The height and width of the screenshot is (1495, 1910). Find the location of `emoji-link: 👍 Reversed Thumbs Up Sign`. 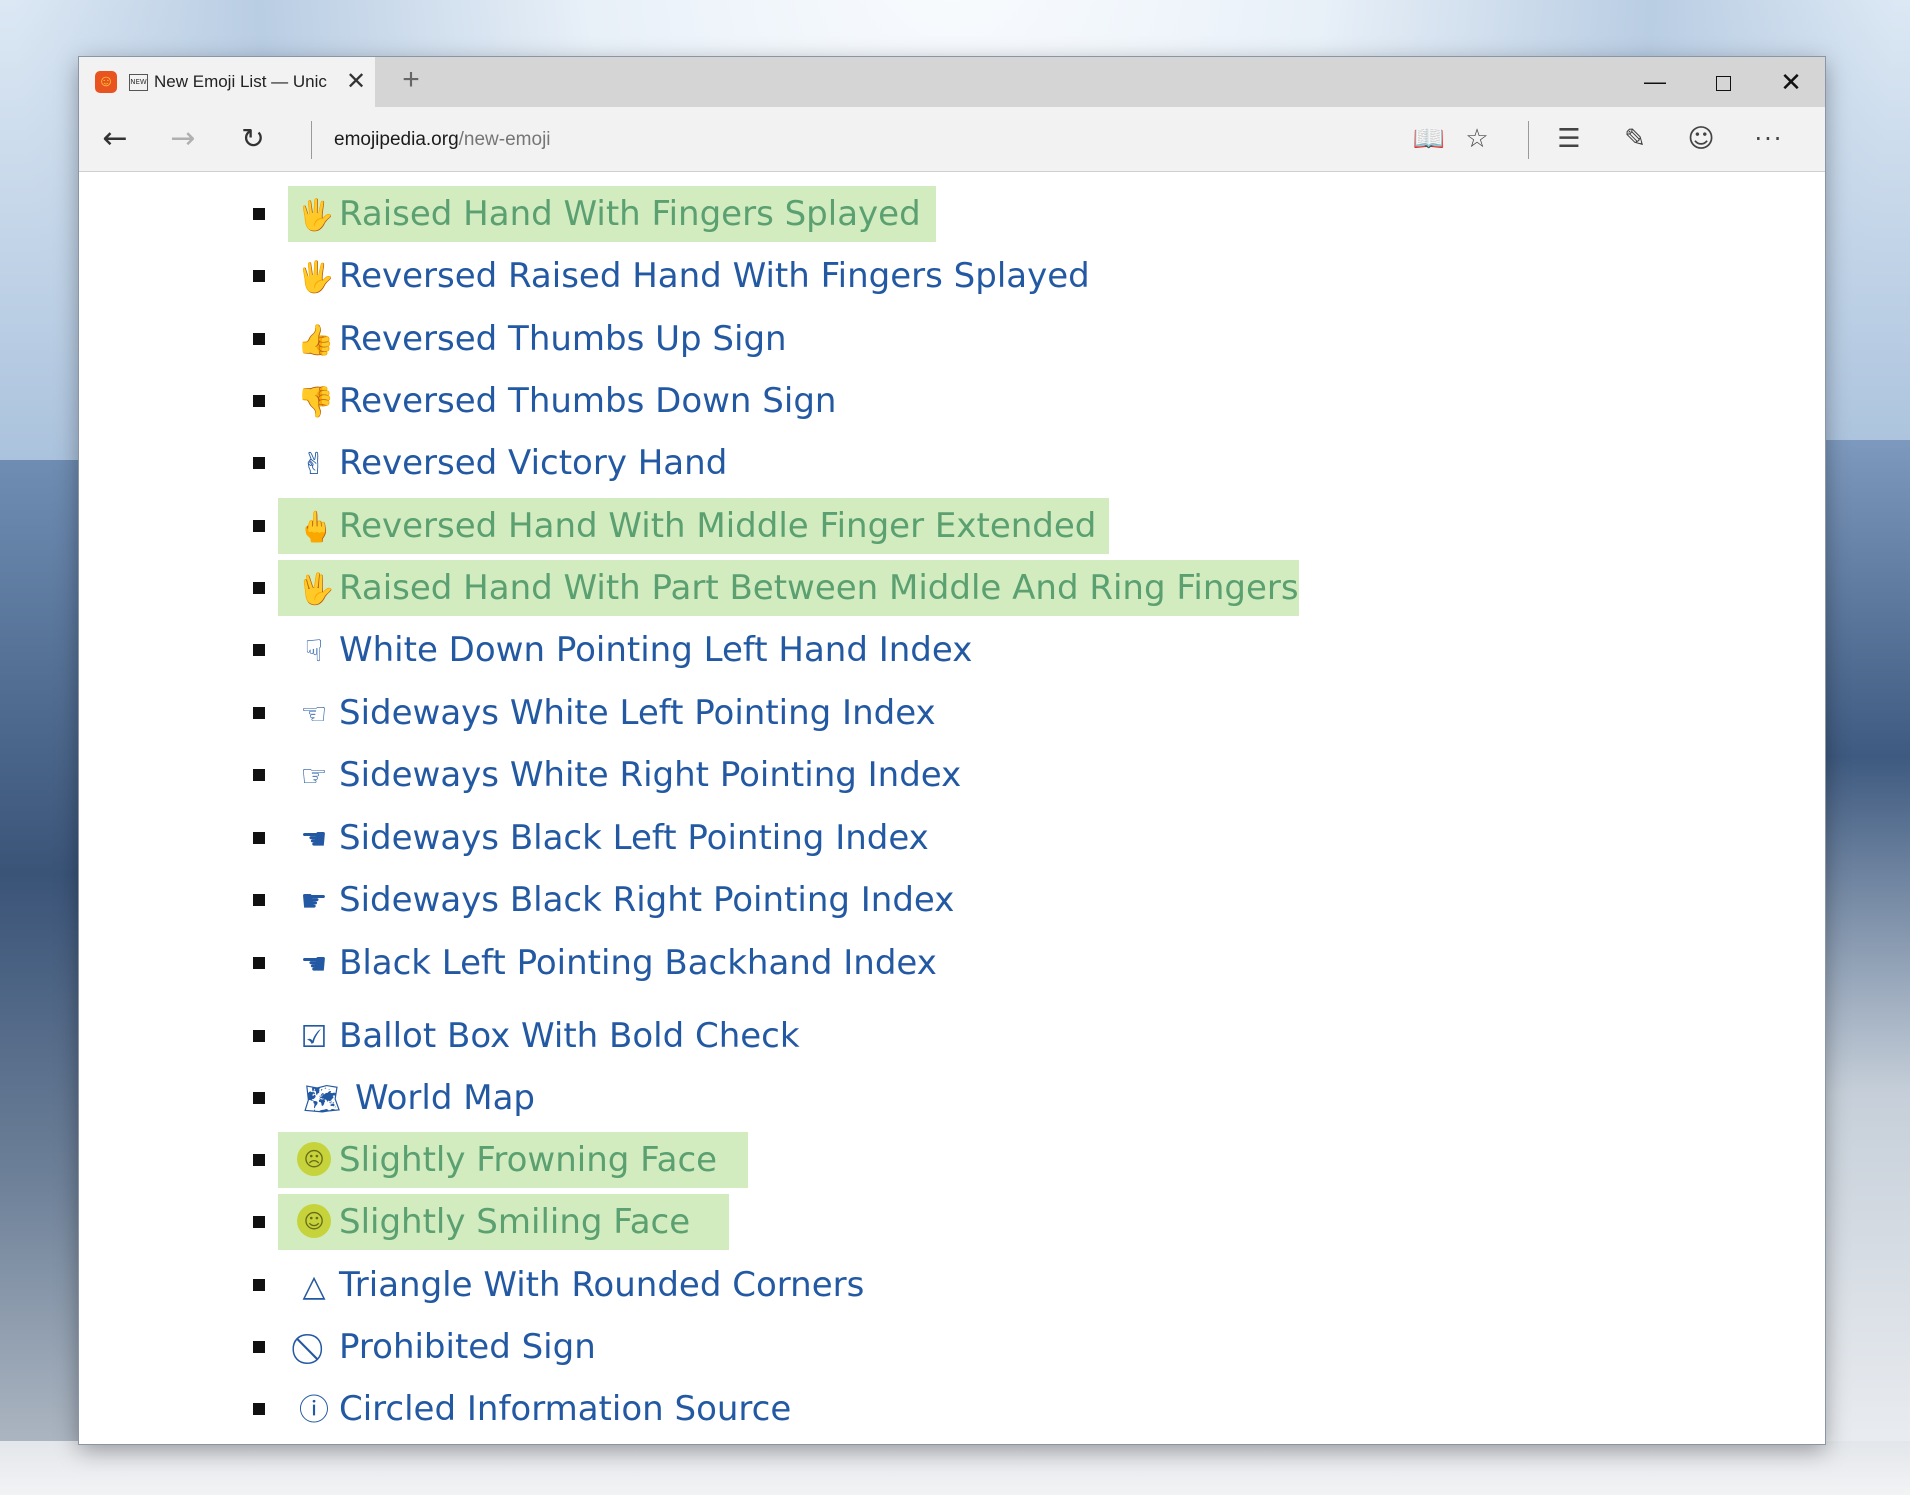

emoji-link: 👍 Reversed Thumbs Up Sign is located at coordinates (542, 339).